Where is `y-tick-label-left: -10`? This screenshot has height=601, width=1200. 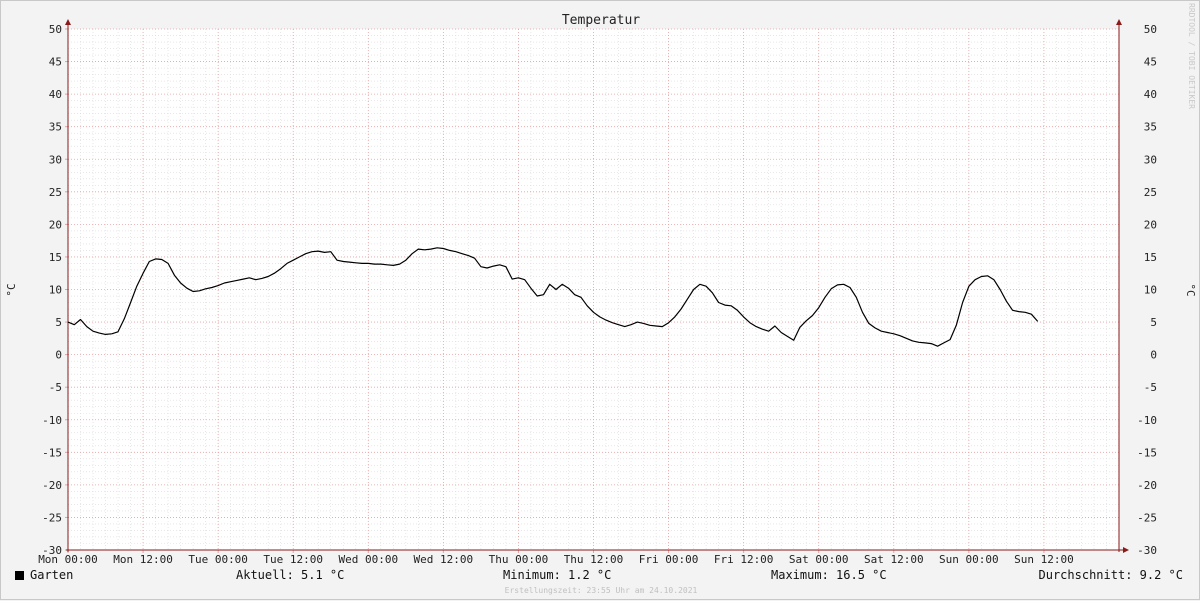
y-tick-label-left: -10 is located at coordinates (52, 420).